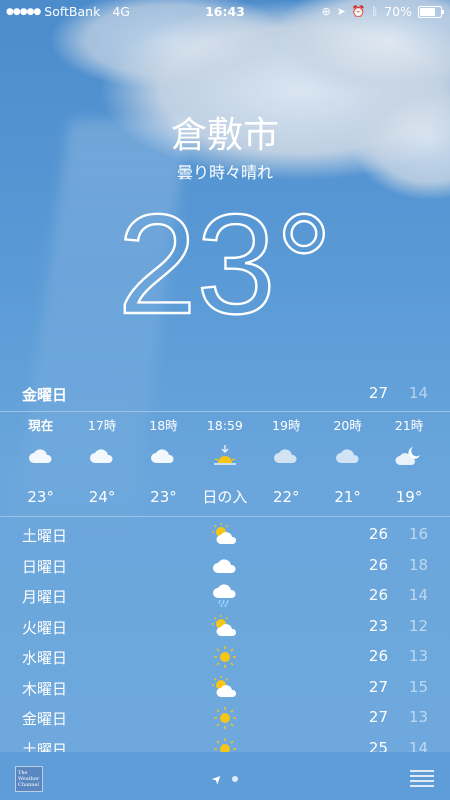 The width and height of the screenshot is (450, 800). What do you see at coordinates (398, 11) in the screenshot?
I see `battery-percent: 70%` at bounding box center [398, 11].